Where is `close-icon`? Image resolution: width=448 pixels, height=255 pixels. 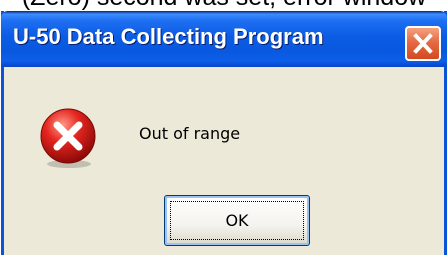
close-icon is located at coordinates (423, 43).